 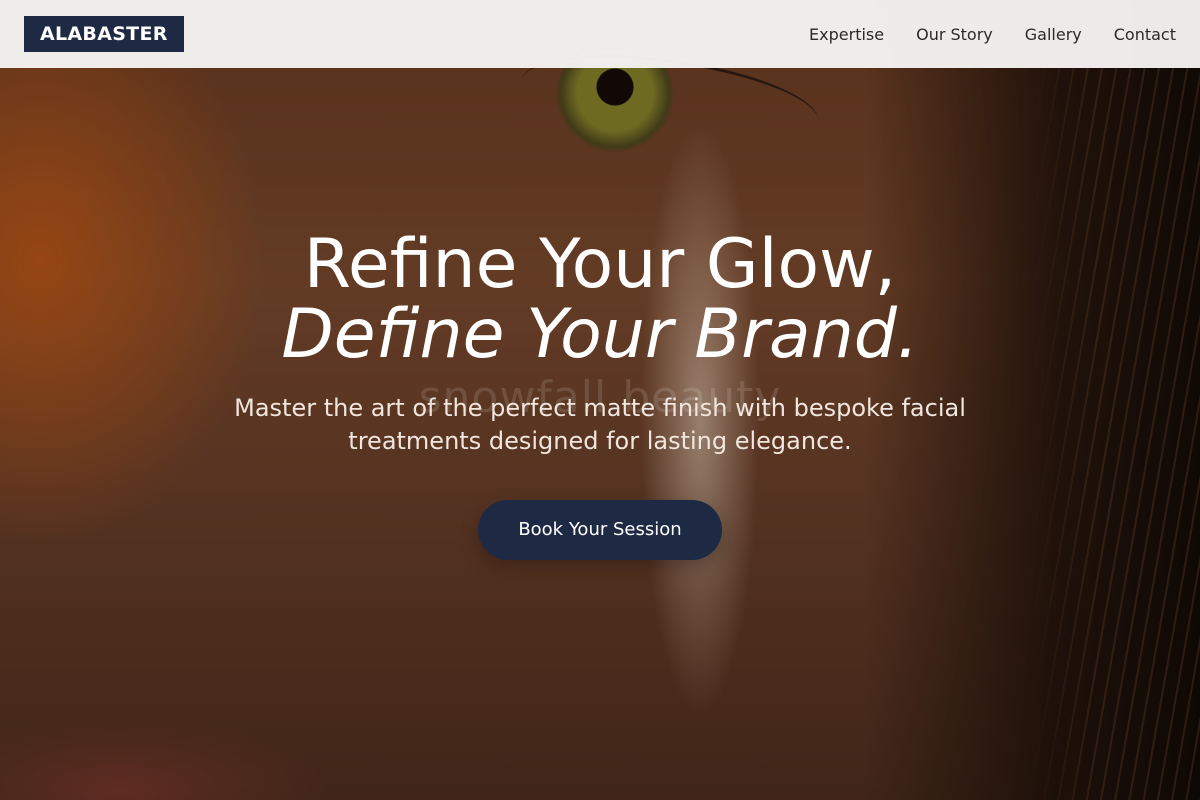 What do you see at coordinates (600, 334) in the screenshot?
I see `headline-line-2: Define Your Brand.` at bounding box center [600, 334].